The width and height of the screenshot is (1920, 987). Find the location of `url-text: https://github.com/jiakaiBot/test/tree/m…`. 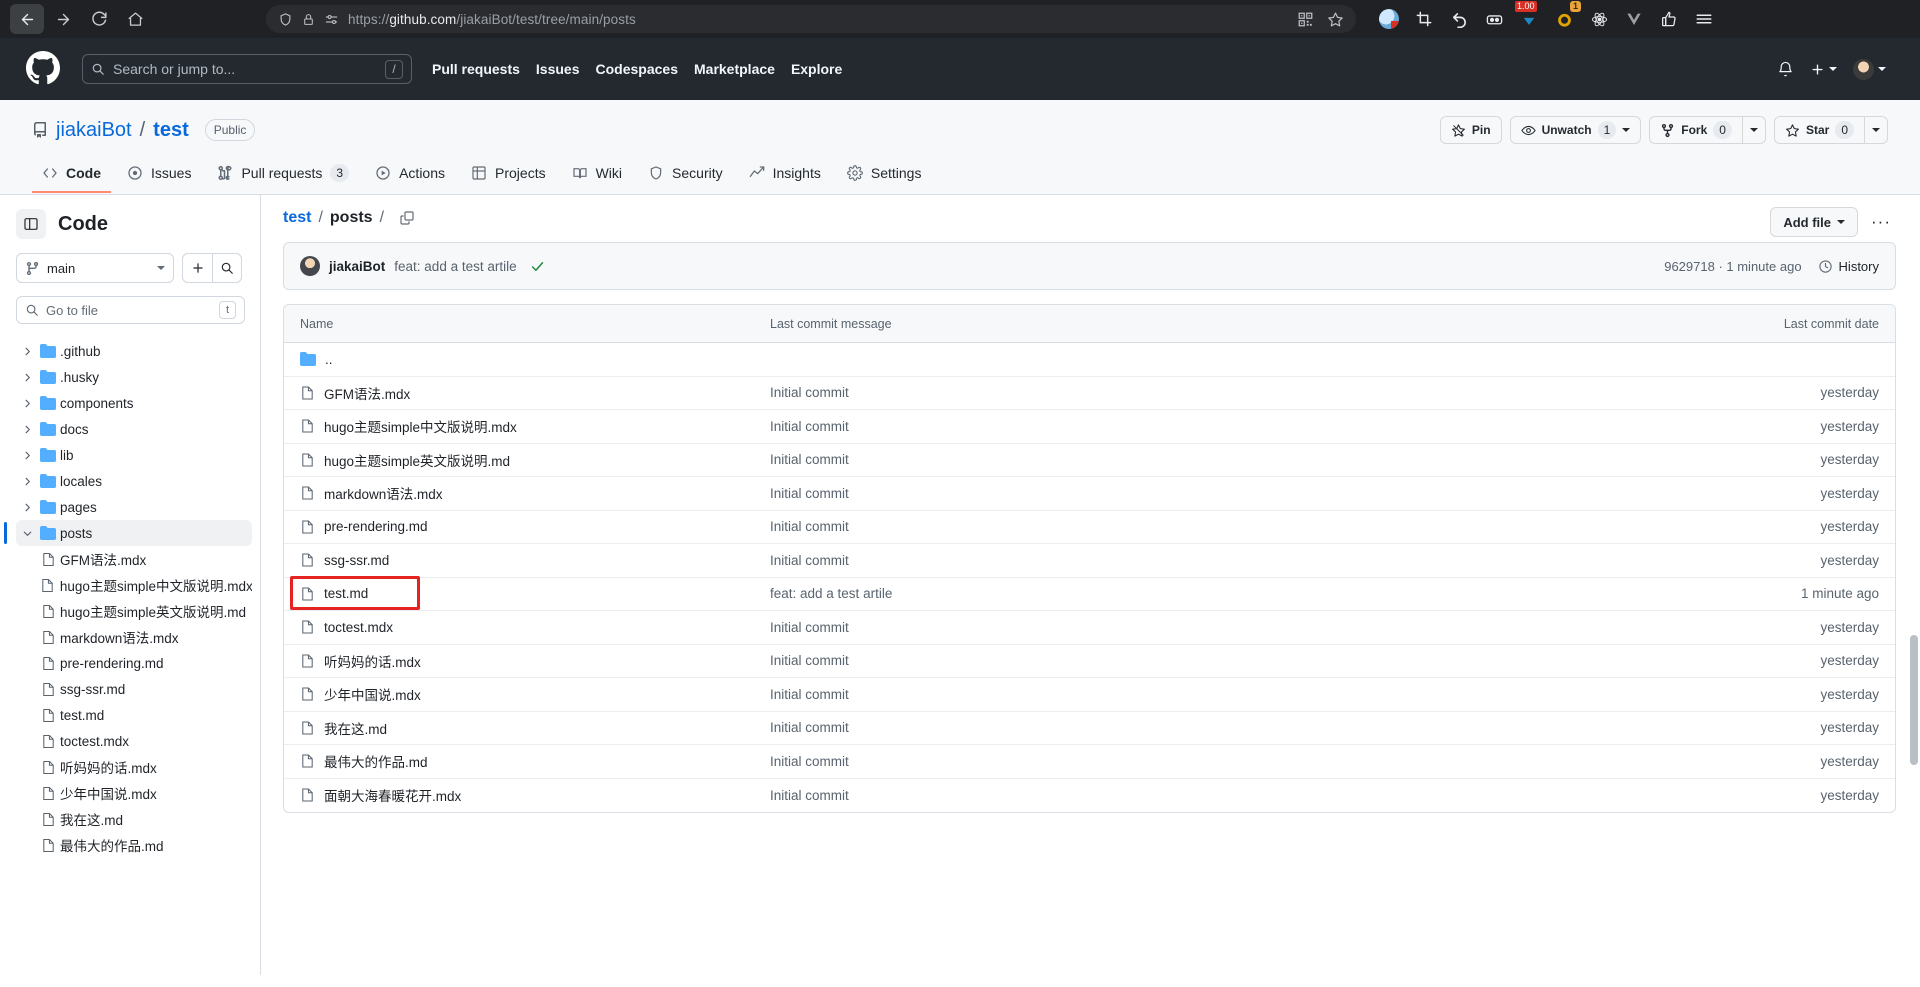

url-text: https://github.com/jiakaiBot/test/tree/m… is located at coordinates (492, 19).